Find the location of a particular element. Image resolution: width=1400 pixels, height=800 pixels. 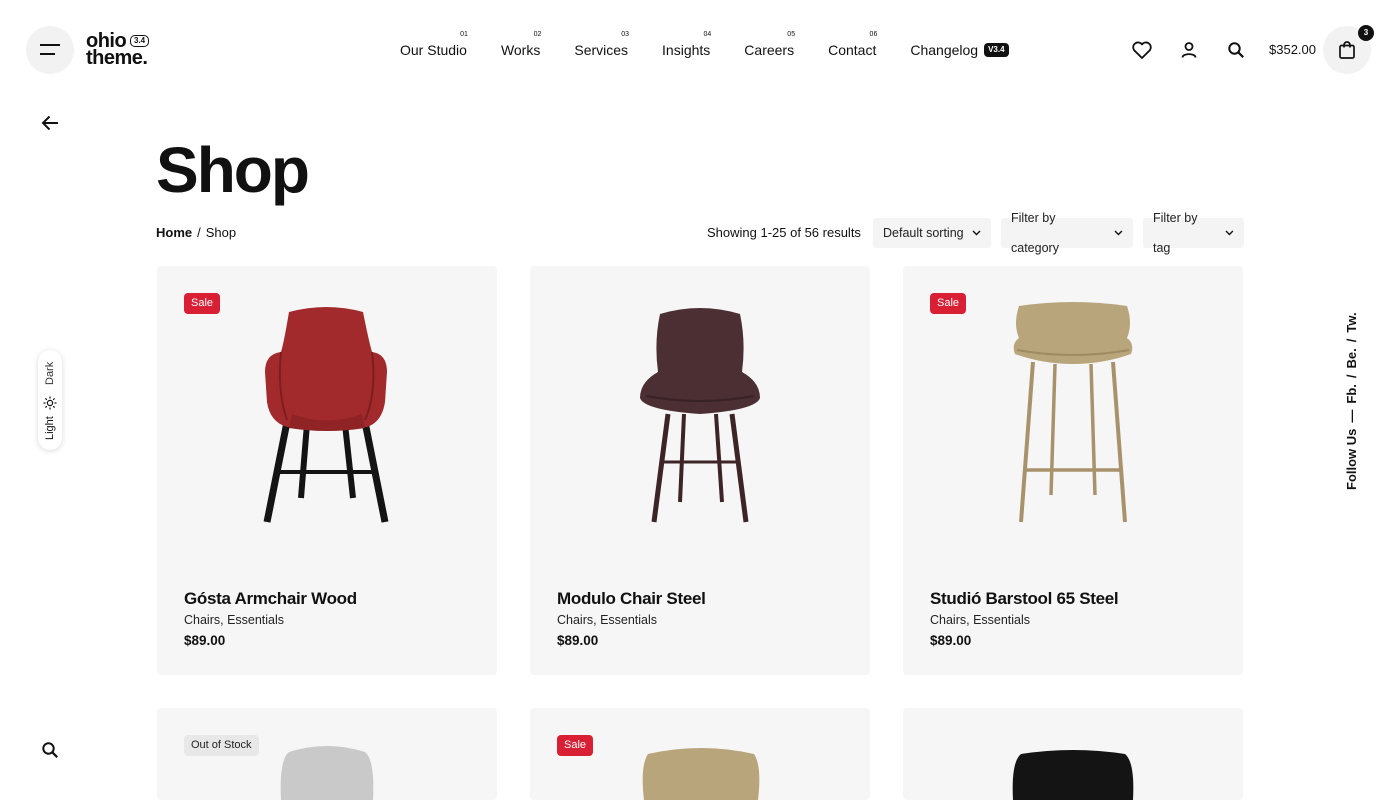

product-card: Out of Stock is located at coordinates (327, 754).